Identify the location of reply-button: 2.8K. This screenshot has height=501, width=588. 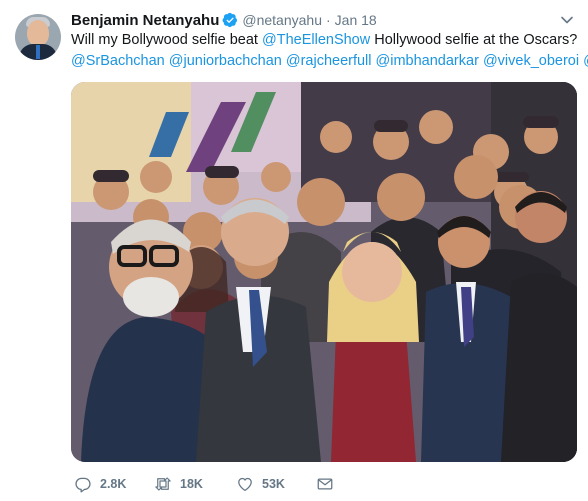
(114, 484).